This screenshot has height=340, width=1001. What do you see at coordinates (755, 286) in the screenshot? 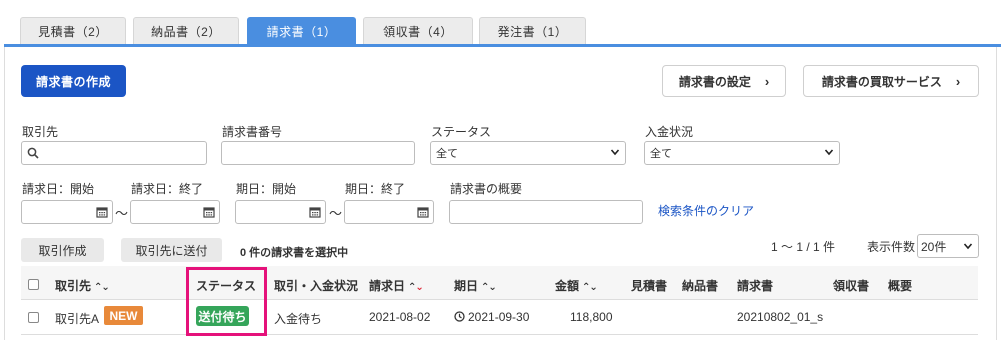
I see `column-invoice: 請求書` at bounding box center [755, 286].